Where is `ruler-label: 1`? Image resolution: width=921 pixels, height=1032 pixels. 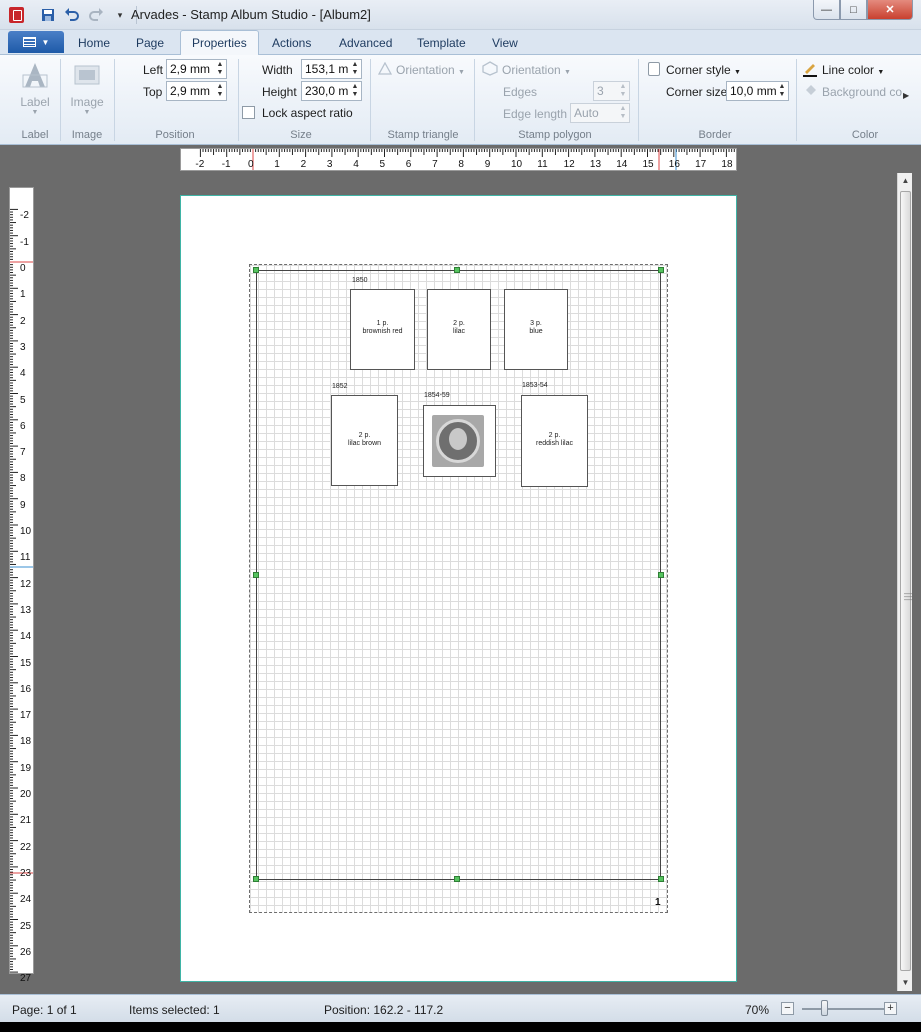
ruler-label: 1 is located at coordinates (277, 164).